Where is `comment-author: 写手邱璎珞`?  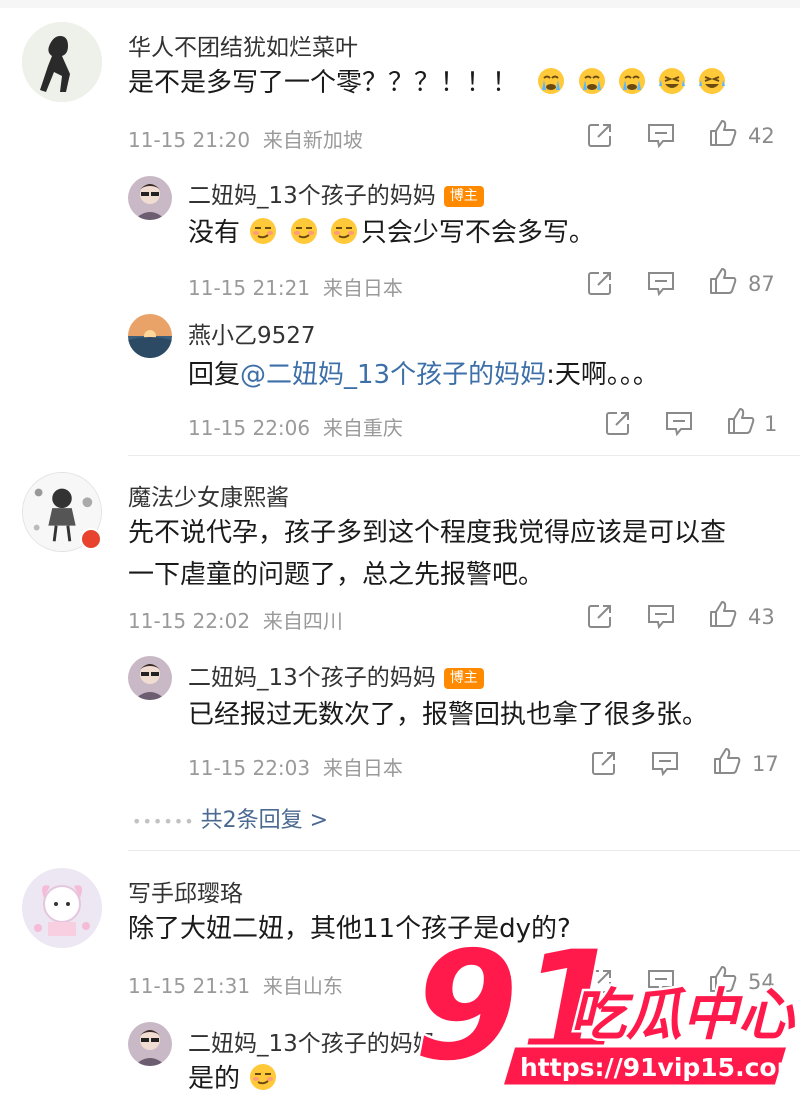 comment-author: 写手邱璎珞 is located at coordinates (185, 891).